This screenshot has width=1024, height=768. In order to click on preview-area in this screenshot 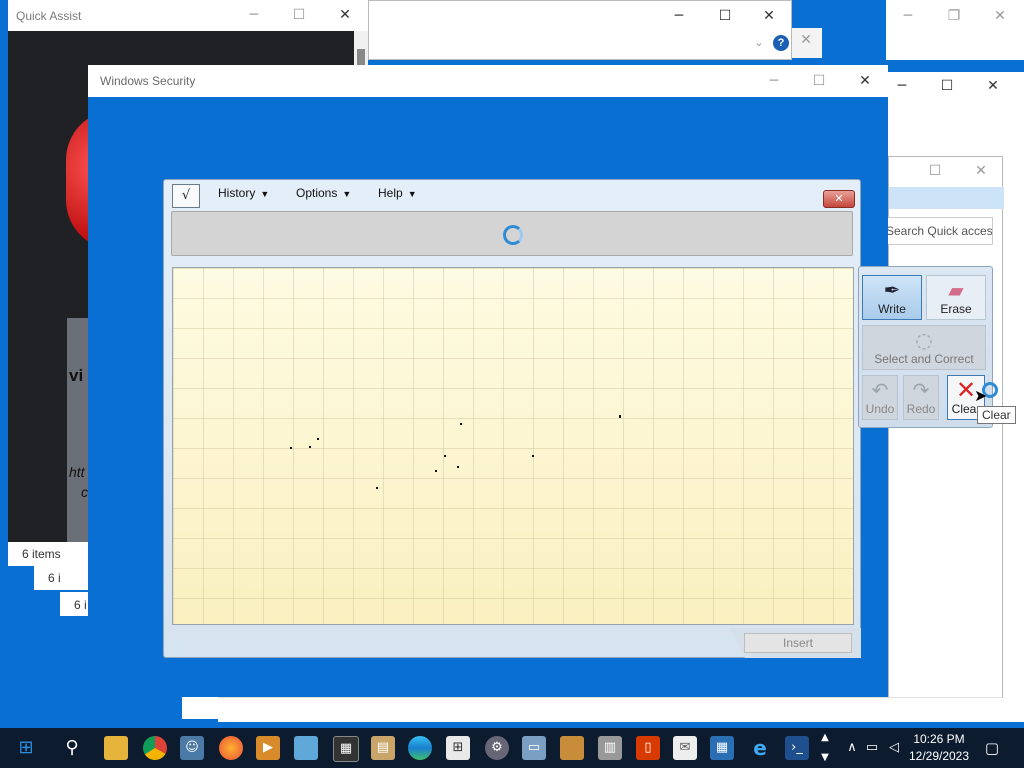, I will do `click(512, 233)`.